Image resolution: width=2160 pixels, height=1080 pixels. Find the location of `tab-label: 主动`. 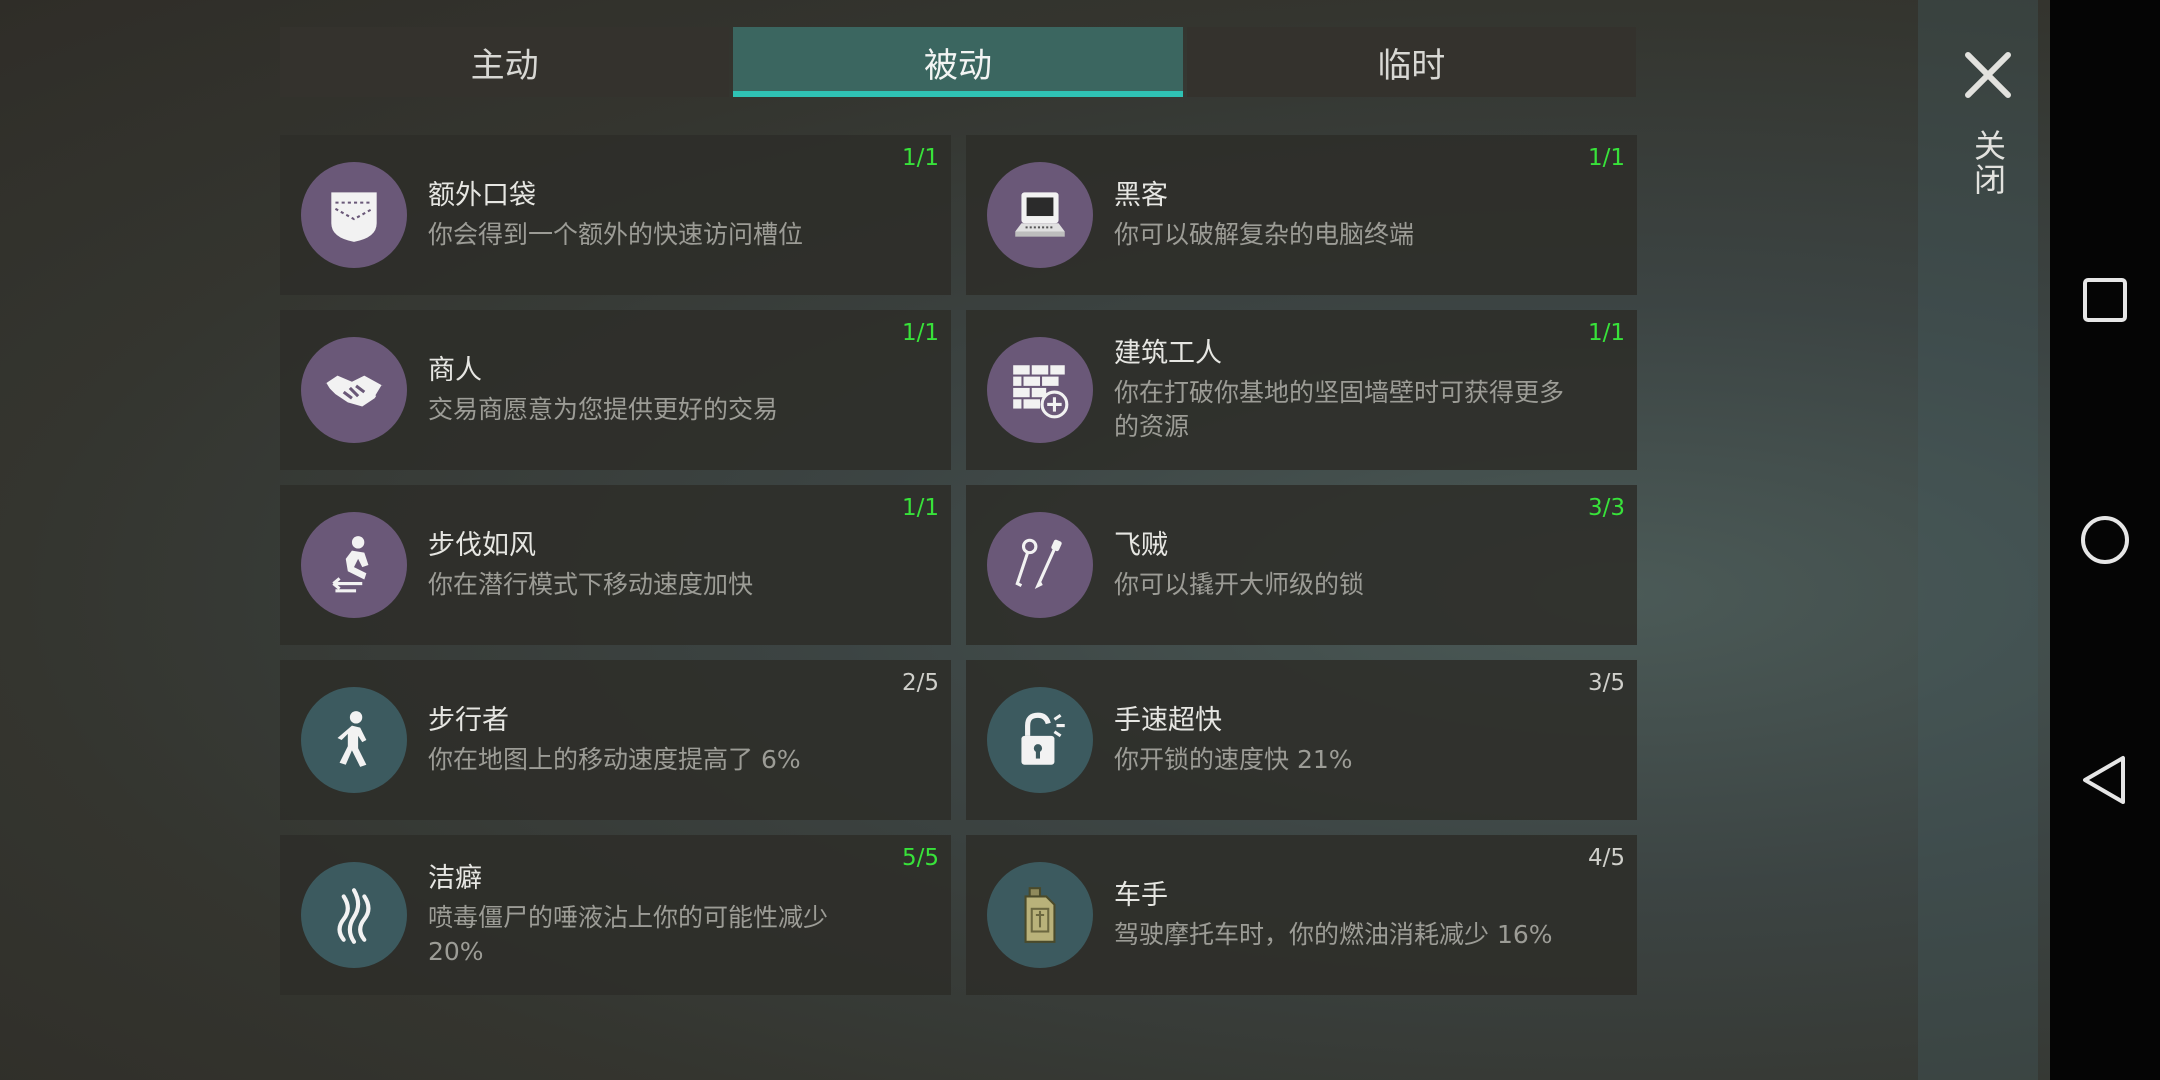

tab-label: 主动 is located at coordinates (504, 65).